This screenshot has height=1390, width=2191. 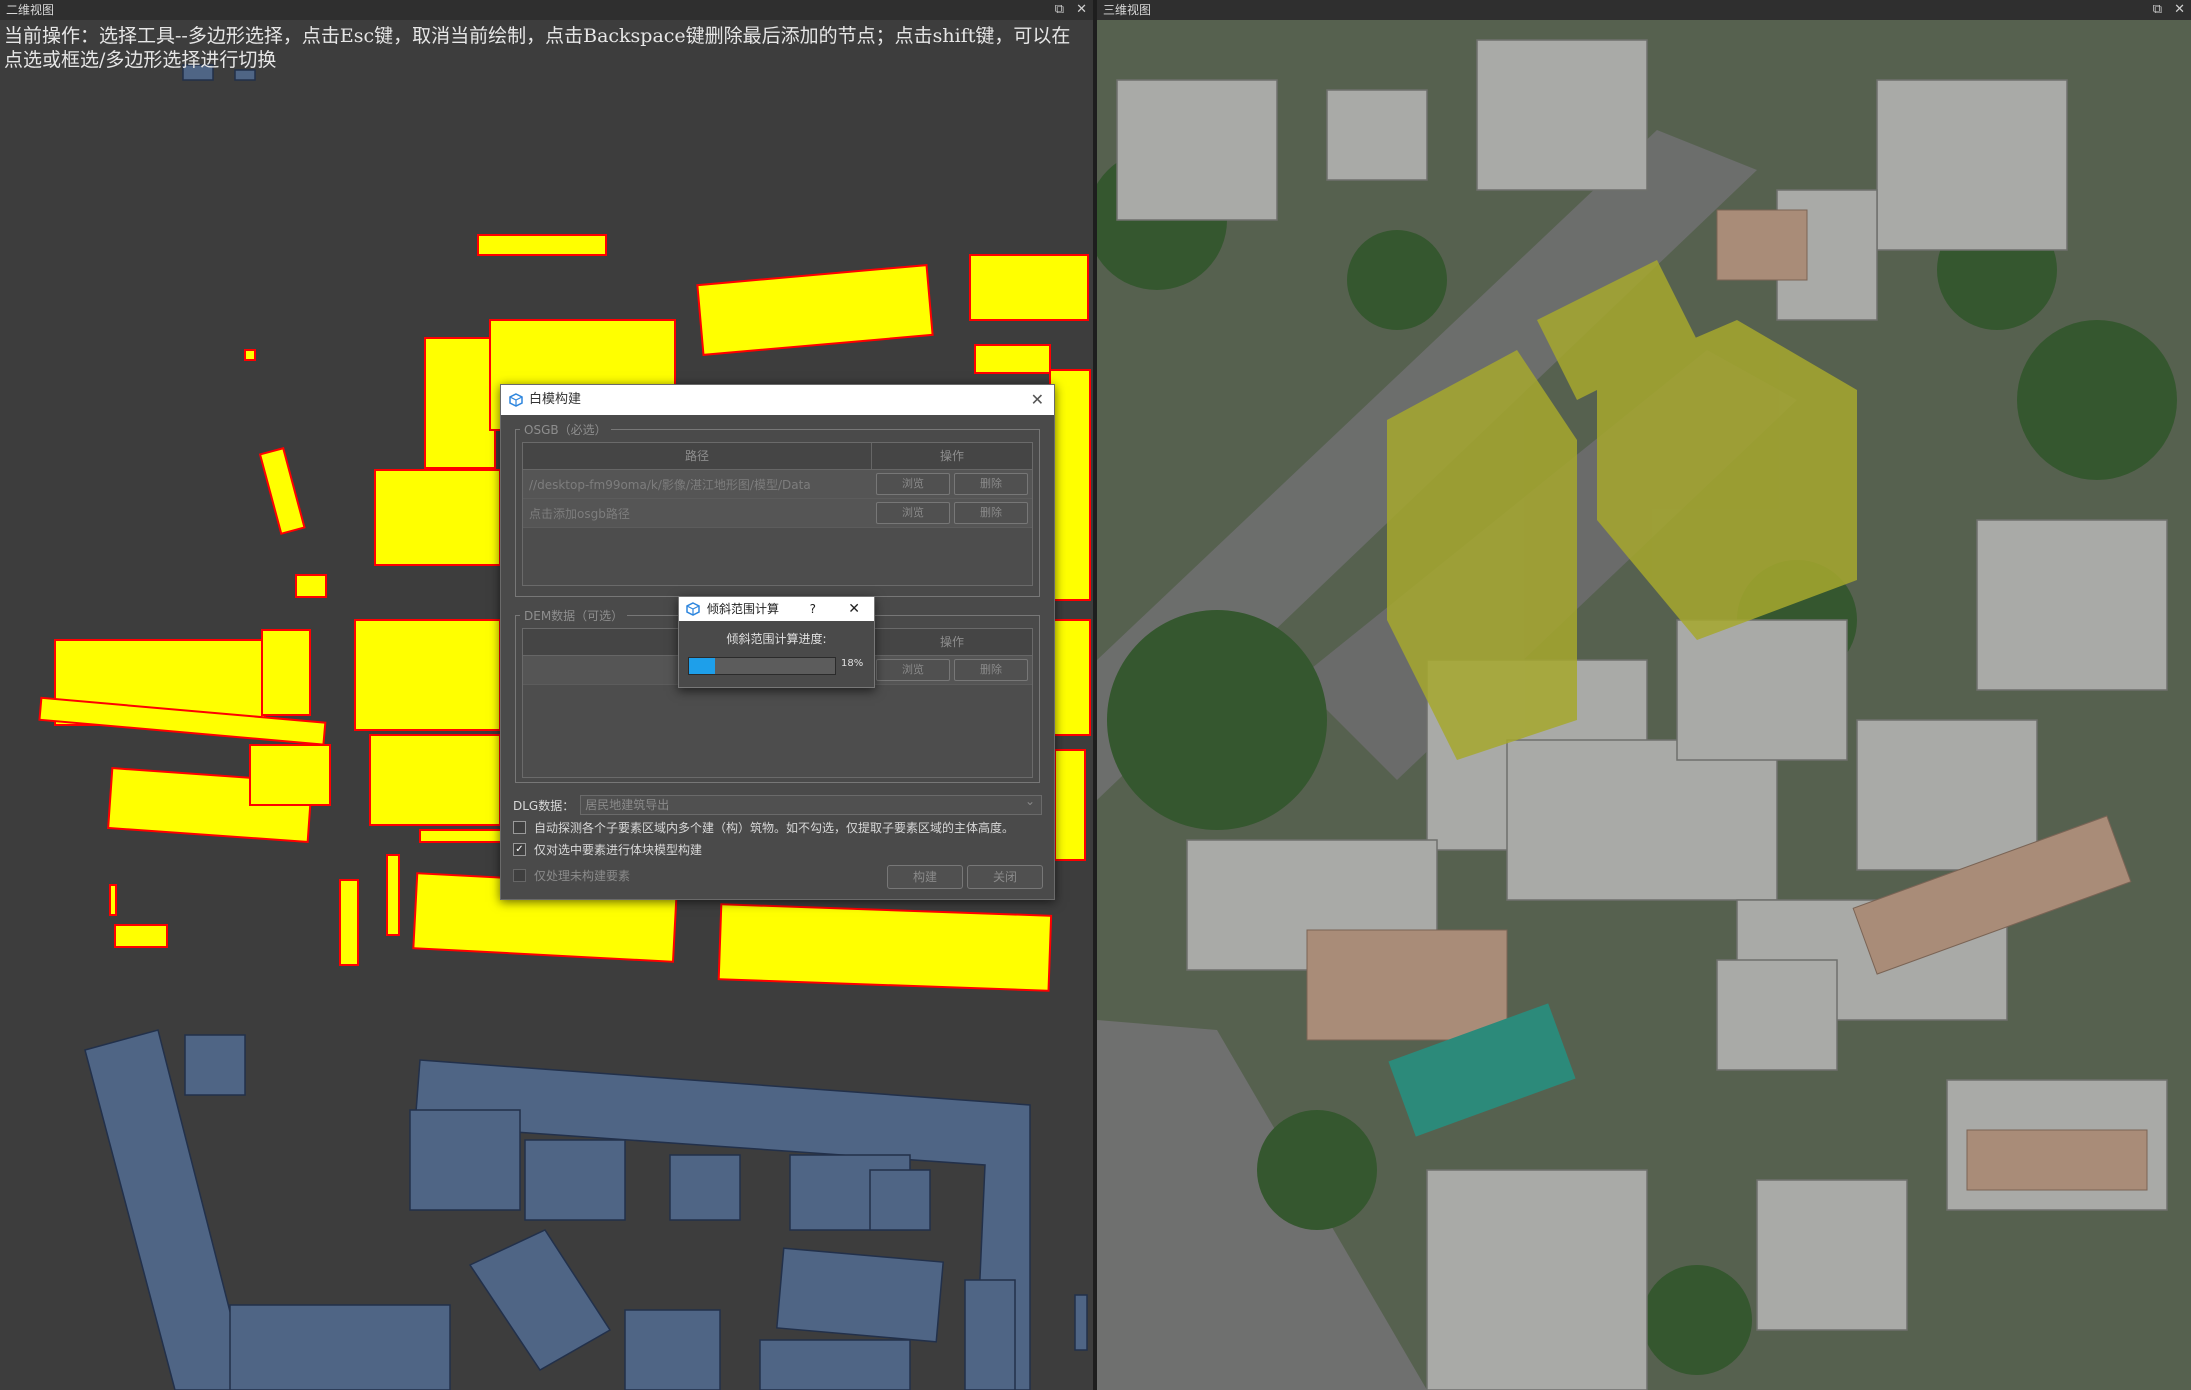 I want to click on column-path: 路径, so click(x=697, y=456).